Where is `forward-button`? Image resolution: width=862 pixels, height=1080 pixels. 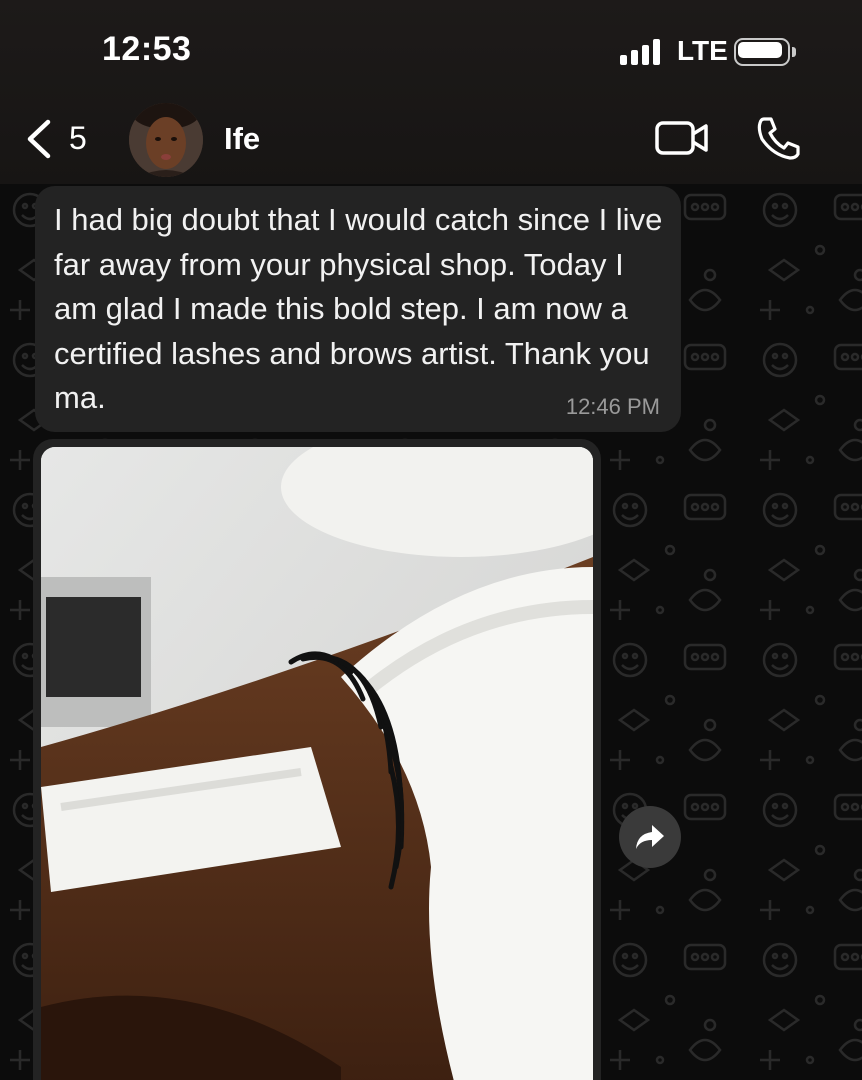
forward-button is located at coordinates (650, 837).